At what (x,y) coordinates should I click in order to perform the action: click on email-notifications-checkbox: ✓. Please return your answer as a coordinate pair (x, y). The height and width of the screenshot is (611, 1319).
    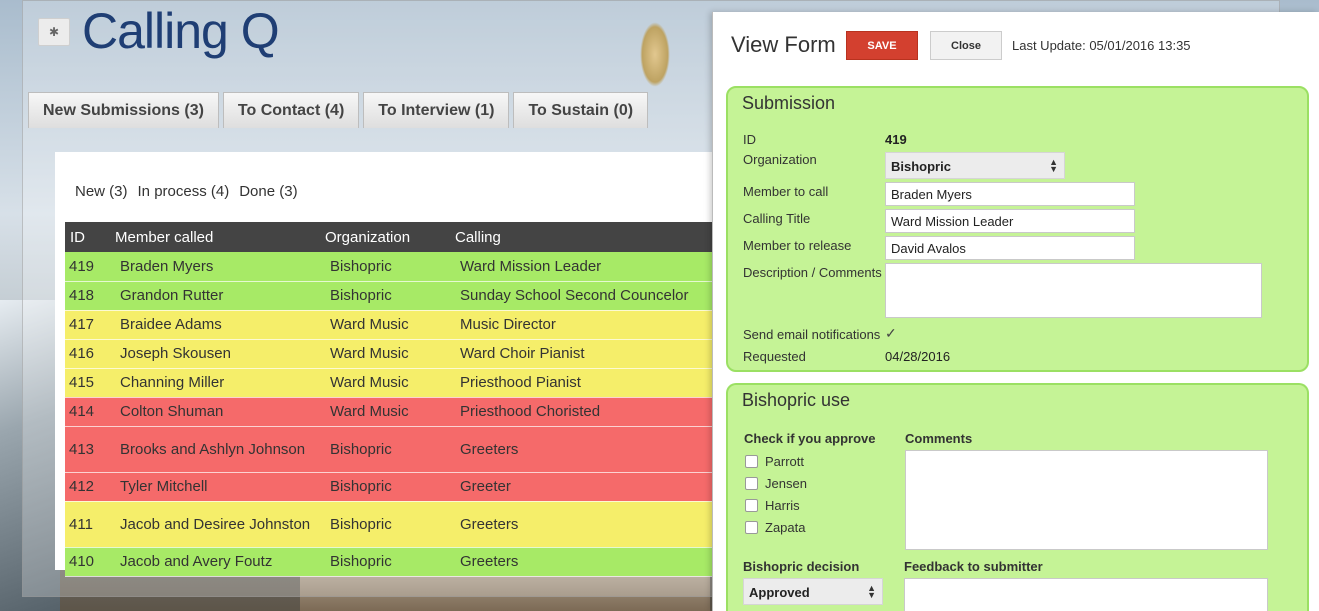
    Looking at the image, I should click on (891, 333).